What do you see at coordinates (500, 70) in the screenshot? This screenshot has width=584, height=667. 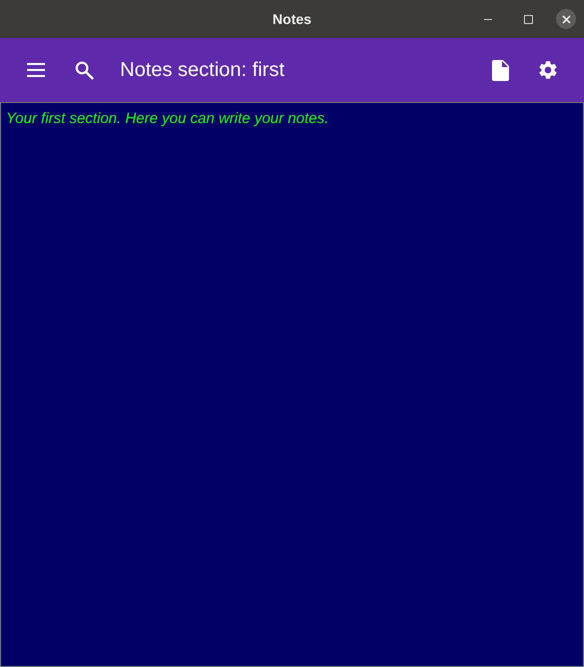 I see `document-icon` at bounding box center [500, 70].